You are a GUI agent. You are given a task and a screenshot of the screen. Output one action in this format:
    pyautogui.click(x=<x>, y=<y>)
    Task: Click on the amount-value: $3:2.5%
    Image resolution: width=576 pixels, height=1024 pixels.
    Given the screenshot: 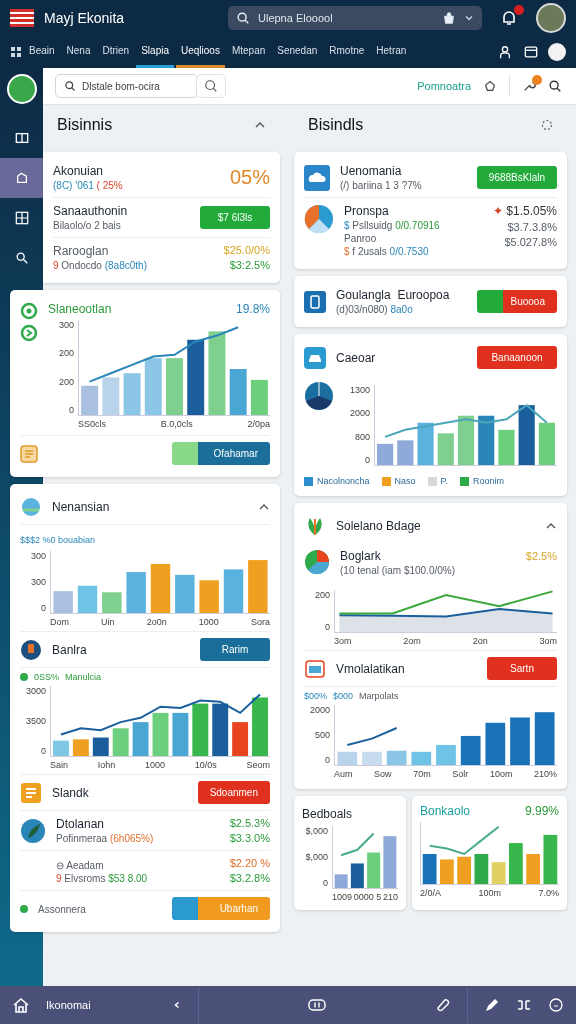 What is the action you would take?
    pyautogui.click(x=249, y=265)
    